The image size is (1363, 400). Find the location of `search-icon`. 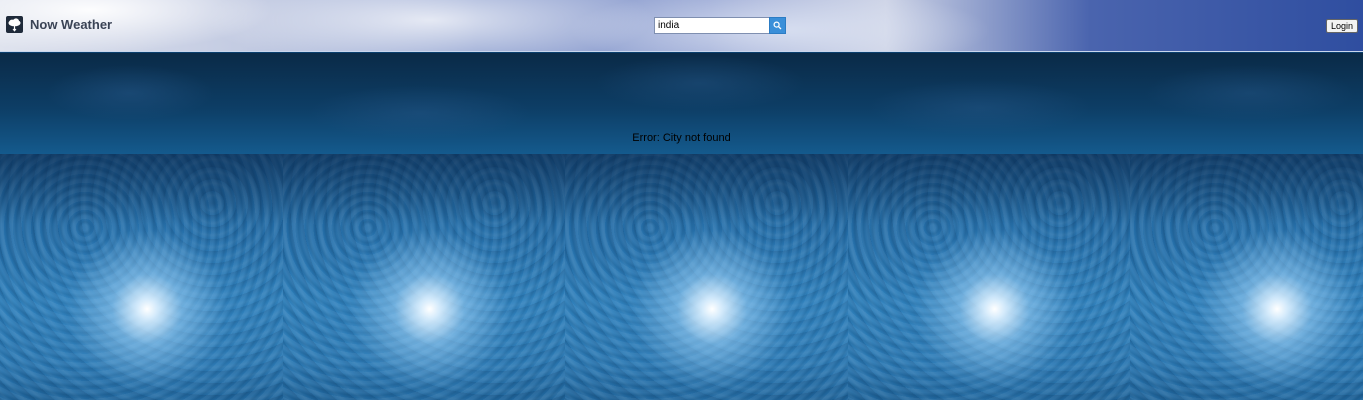

search-icon is located at coordinates (777, 25).